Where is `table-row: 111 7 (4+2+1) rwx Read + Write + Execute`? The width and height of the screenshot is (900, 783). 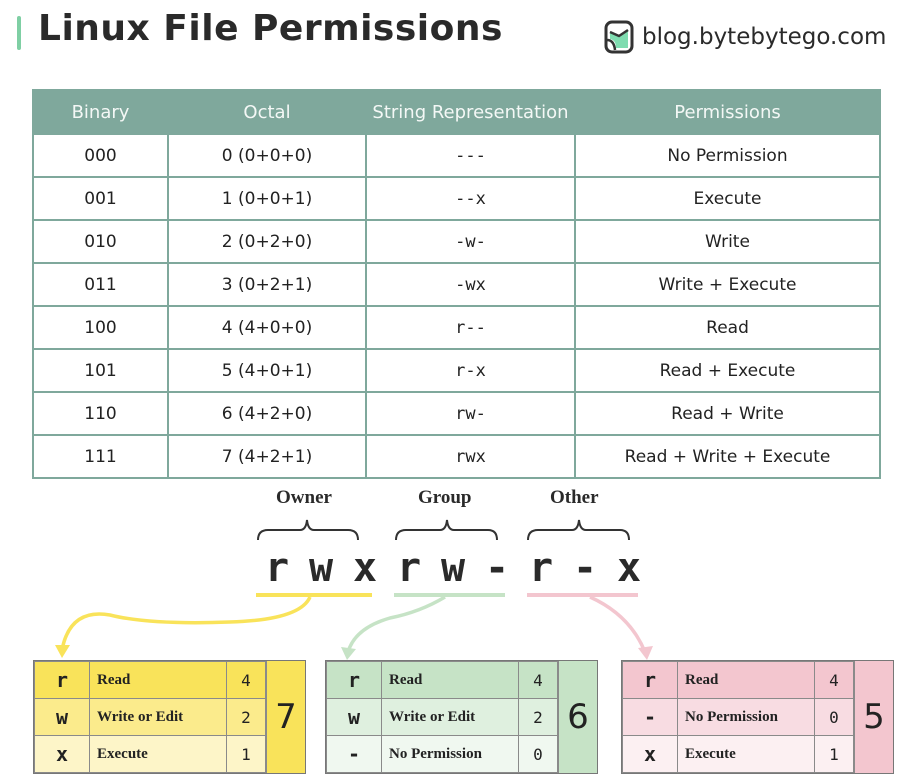 table-row: 111 7 (4+2+1) rwx Read + Write + Execute is located at coordinates (456, 456).